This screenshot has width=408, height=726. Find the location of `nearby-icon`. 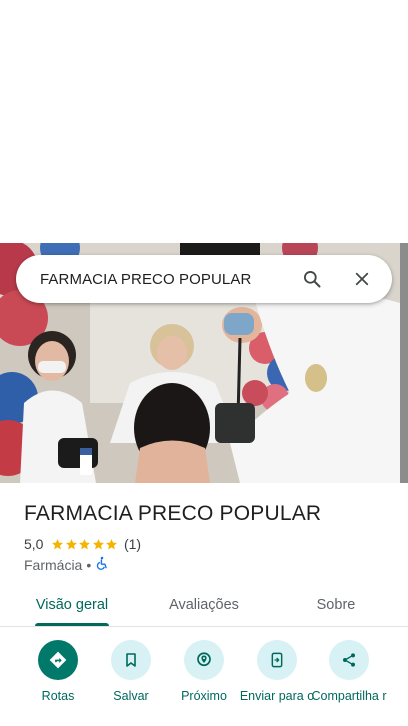

nearby-icon is located at coordinates (204, 660).